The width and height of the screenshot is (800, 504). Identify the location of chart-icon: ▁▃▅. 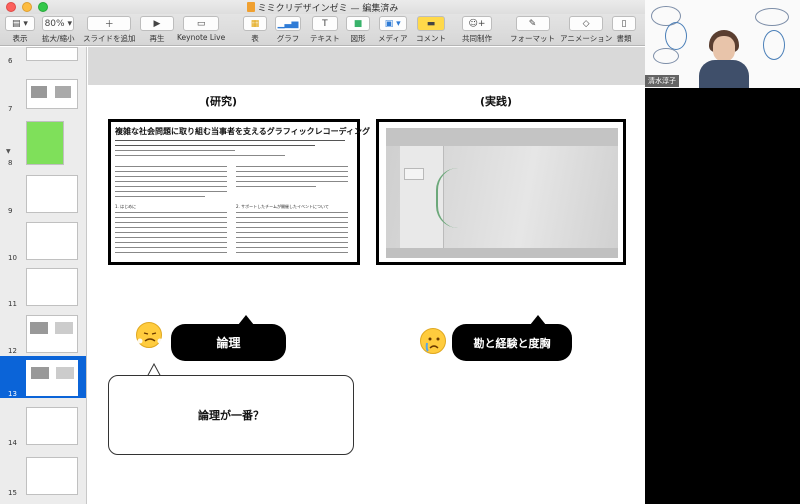
(288, 23).